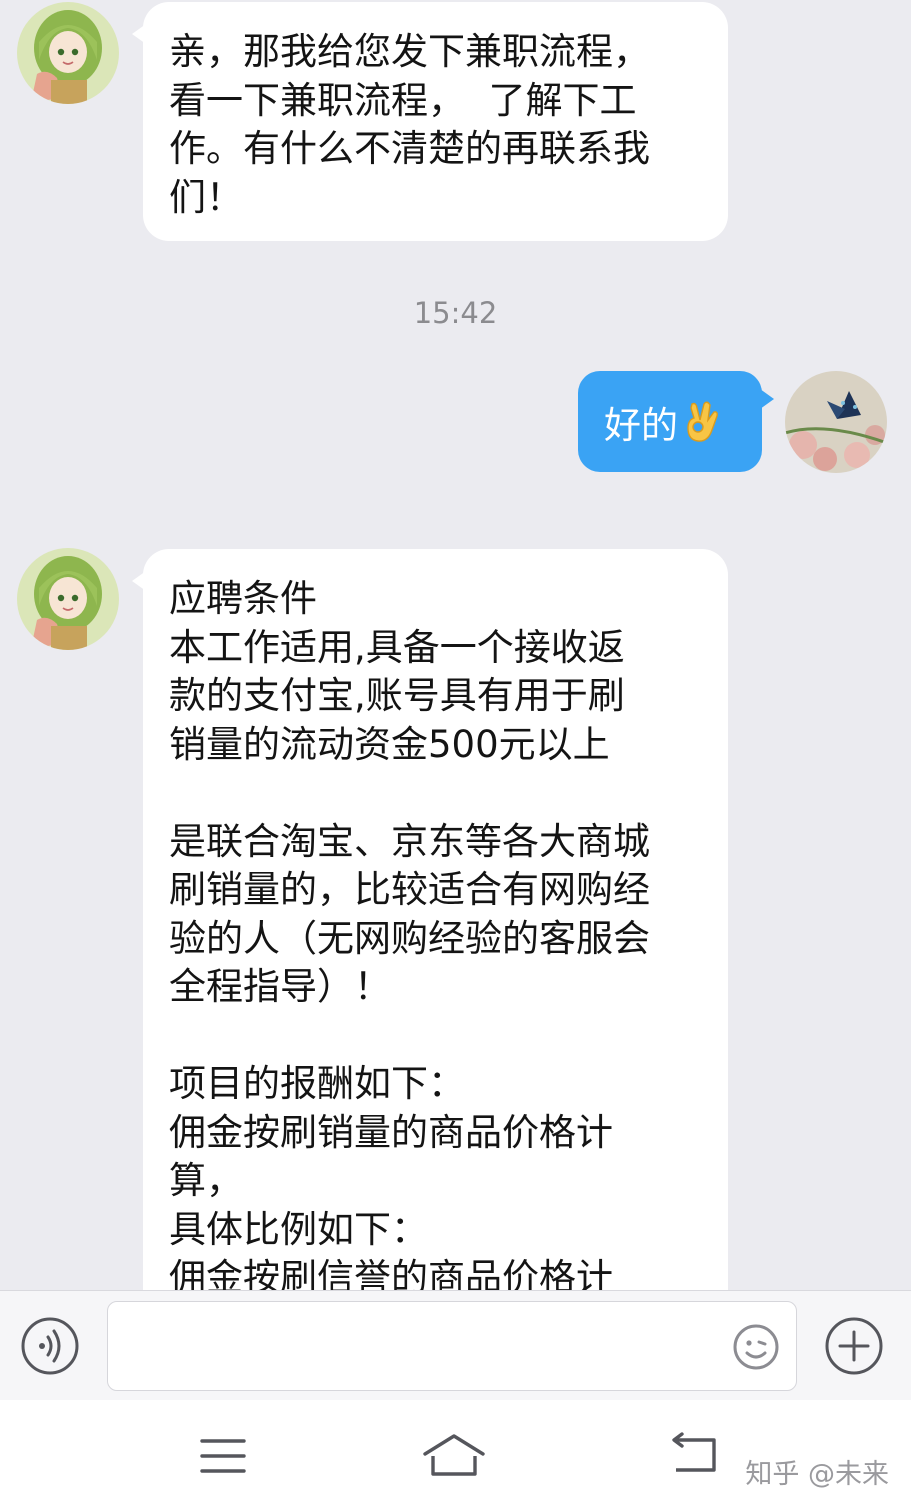 Image resolution: width=911 pixels, height=1508 pixels. What do you see at coordinates (455, 313) in the screenshot?
I see `message-timestamp: 15:42` at bounding box center [455, 313].